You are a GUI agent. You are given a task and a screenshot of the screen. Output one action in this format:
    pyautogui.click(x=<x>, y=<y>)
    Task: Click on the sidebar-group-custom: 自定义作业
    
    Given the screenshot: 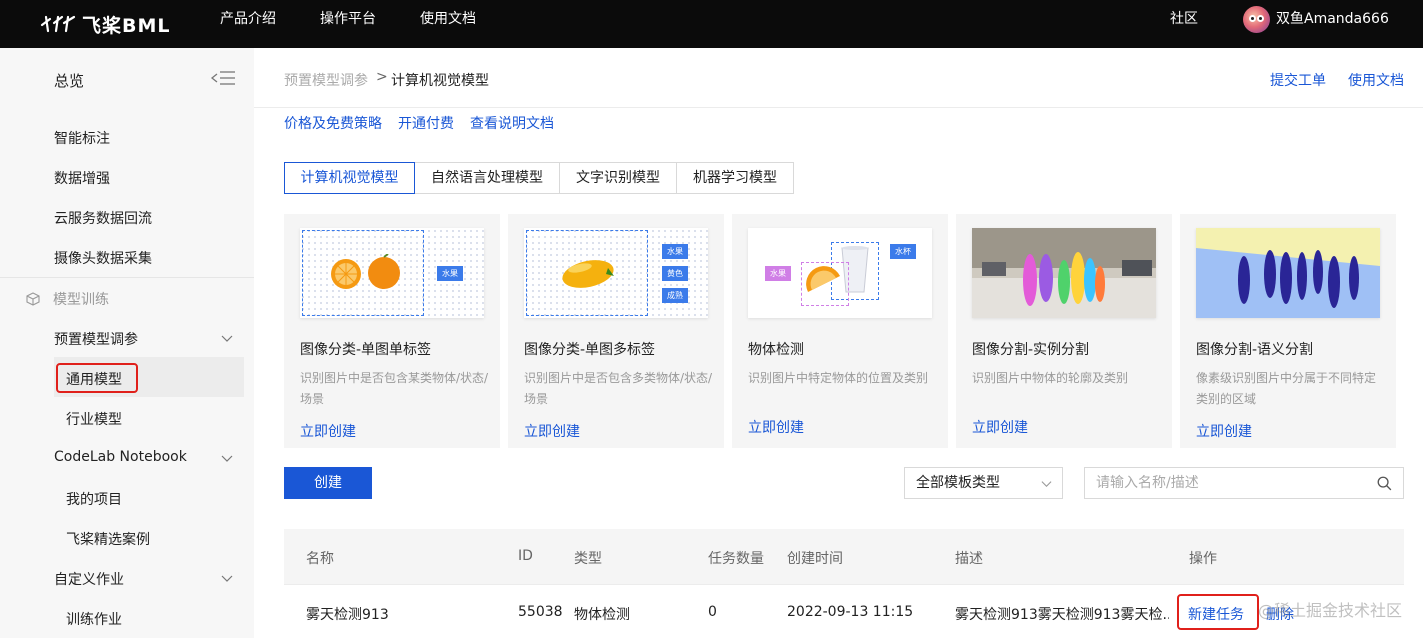 What is the action you would take?
    pyautogui.click(x=89, y=579)
    